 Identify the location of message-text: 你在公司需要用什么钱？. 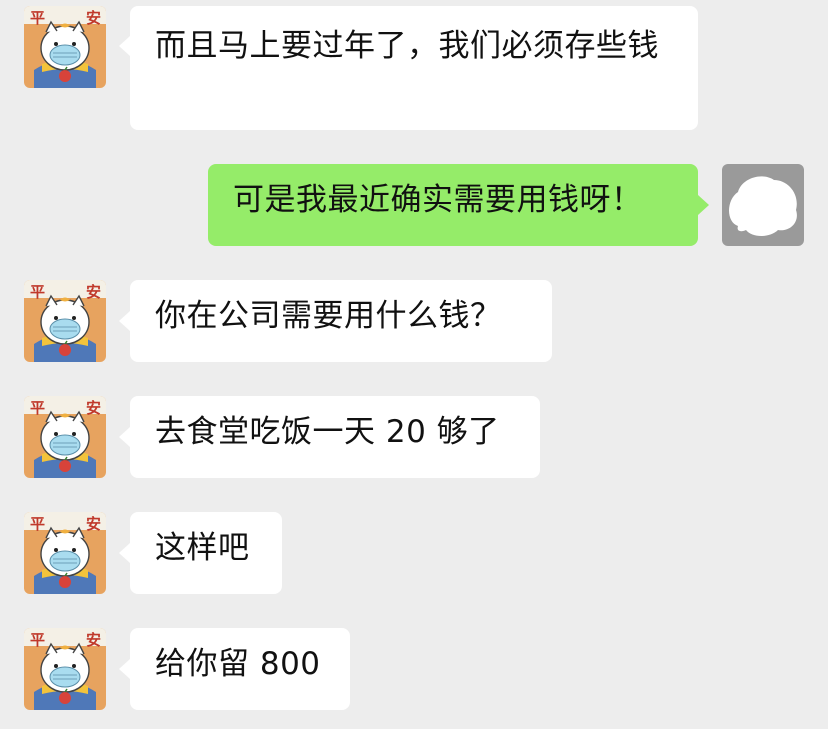
(328, 316).